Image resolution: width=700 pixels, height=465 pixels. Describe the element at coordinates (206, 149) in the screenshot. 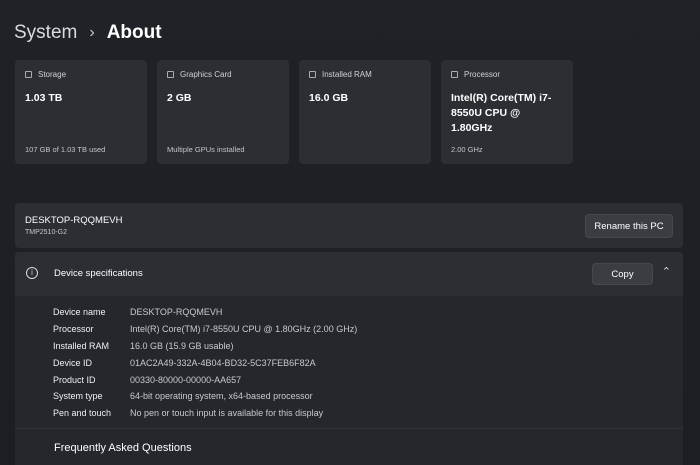

I see `graphics-card-sub: Multiple GPUs installed` at that location.